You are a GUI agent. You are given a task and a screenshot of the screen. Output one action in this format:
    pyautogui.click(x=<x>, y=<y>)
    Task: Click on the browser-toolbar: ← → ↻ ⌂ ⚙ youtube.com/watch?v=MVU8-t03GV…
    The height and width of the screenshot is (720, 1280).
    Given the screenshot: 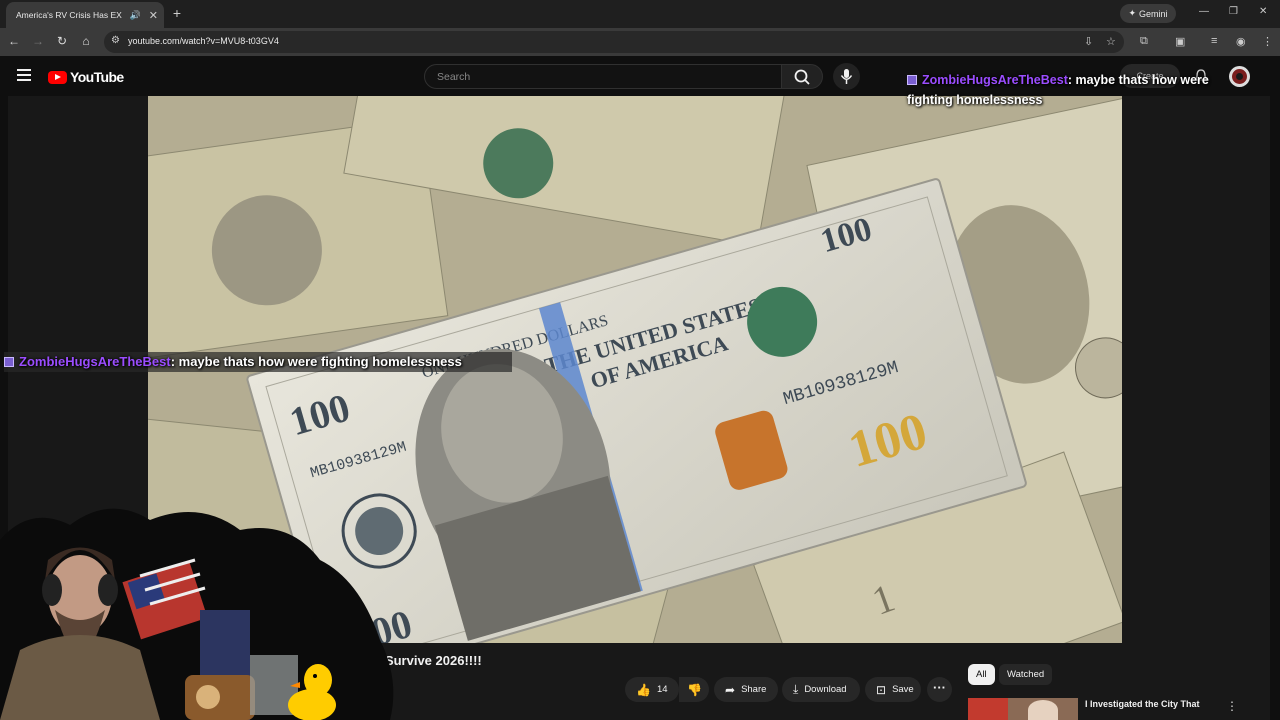 What is the action you would take?
    pyautogui.click(x=640, y=42)
    